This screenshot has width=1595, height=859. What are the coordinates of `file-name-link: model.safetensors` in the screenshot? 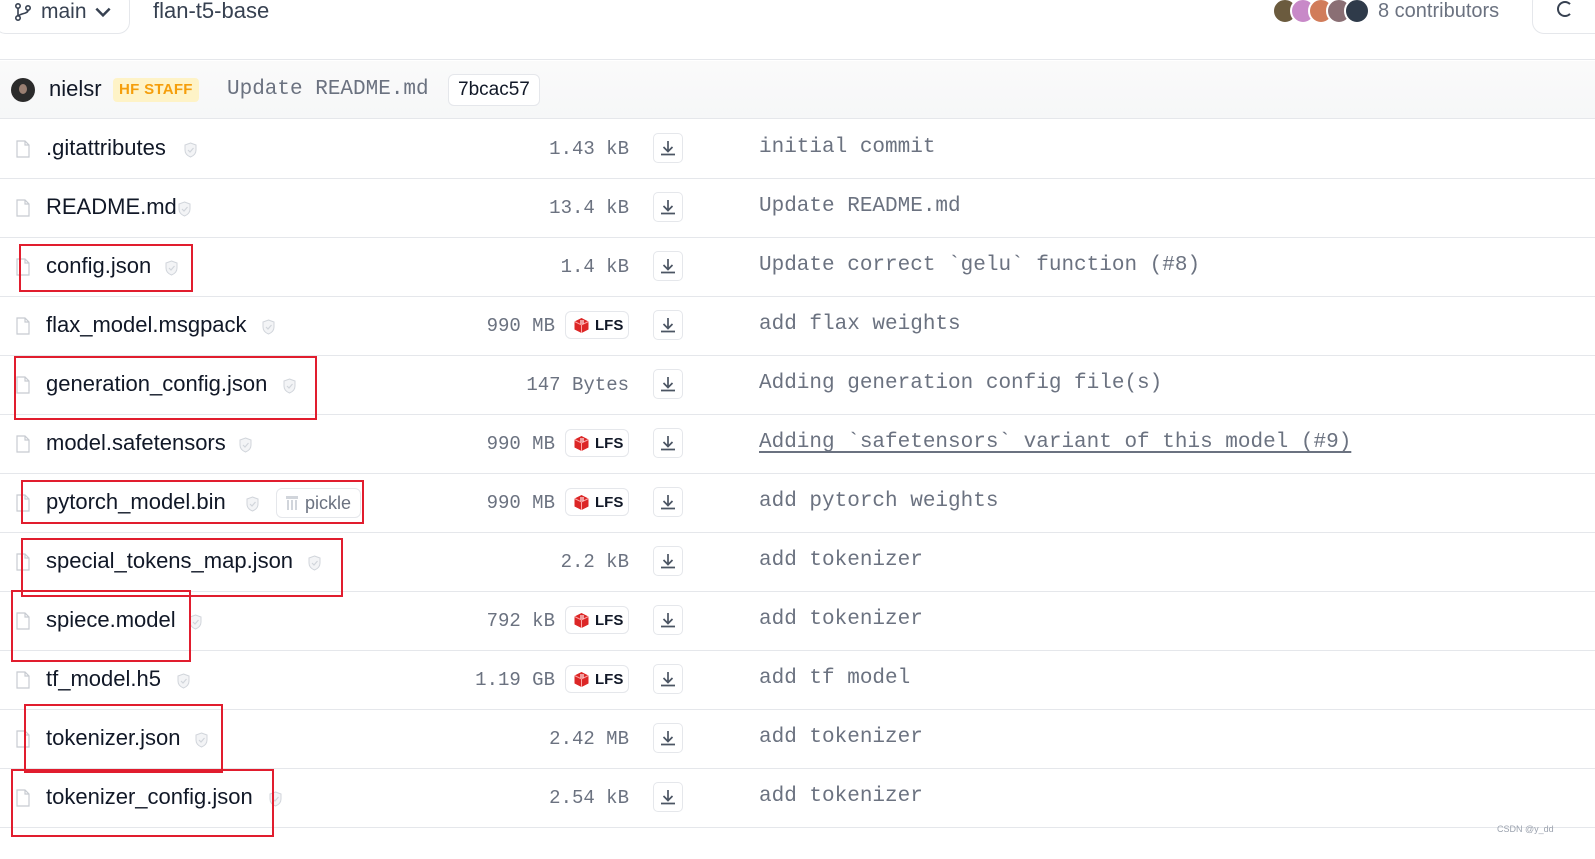 It's located at (136, 443).